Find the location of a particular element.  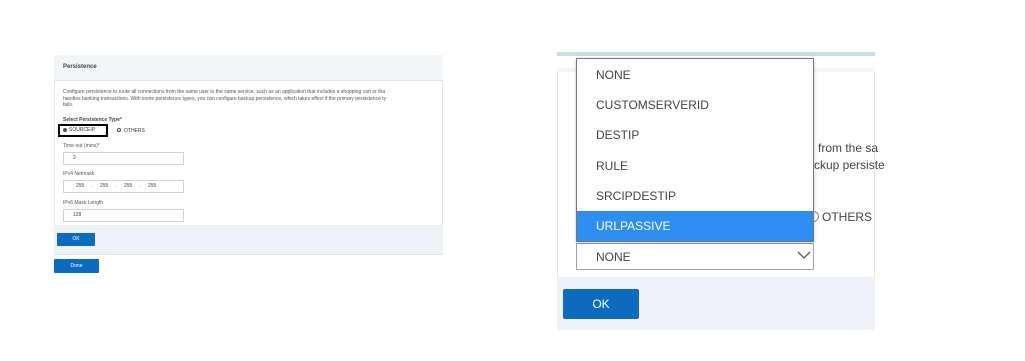

ok-button: OK is located at coordinates (76, 239).